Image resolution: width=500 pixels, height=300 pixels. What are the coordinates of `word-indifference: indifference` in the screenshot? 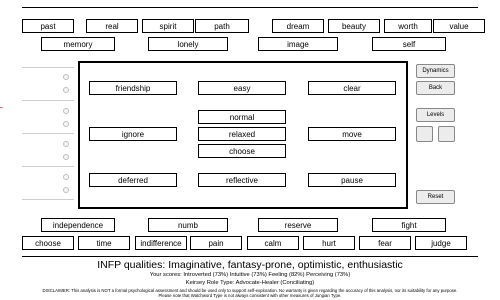 It's located at (161, 243).